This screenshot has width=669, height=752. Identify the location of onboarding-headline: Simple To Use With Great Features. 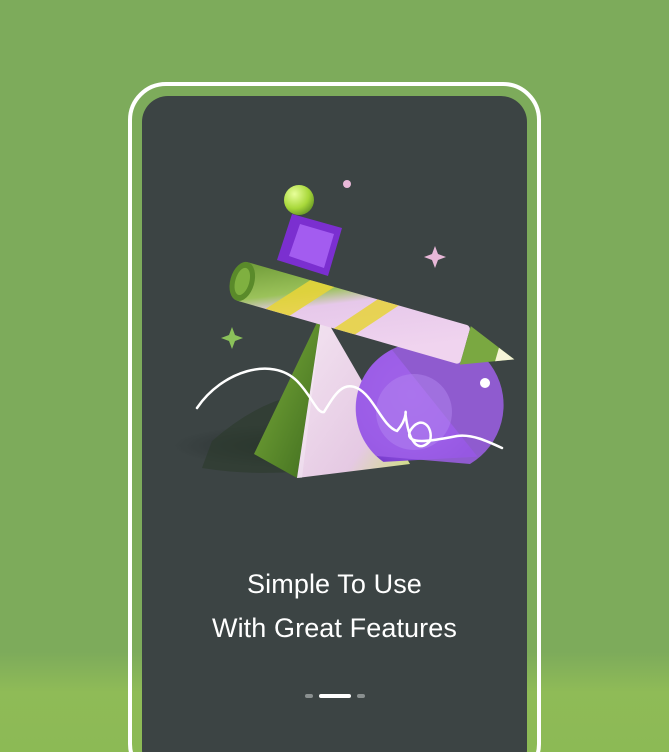
(334, 606).